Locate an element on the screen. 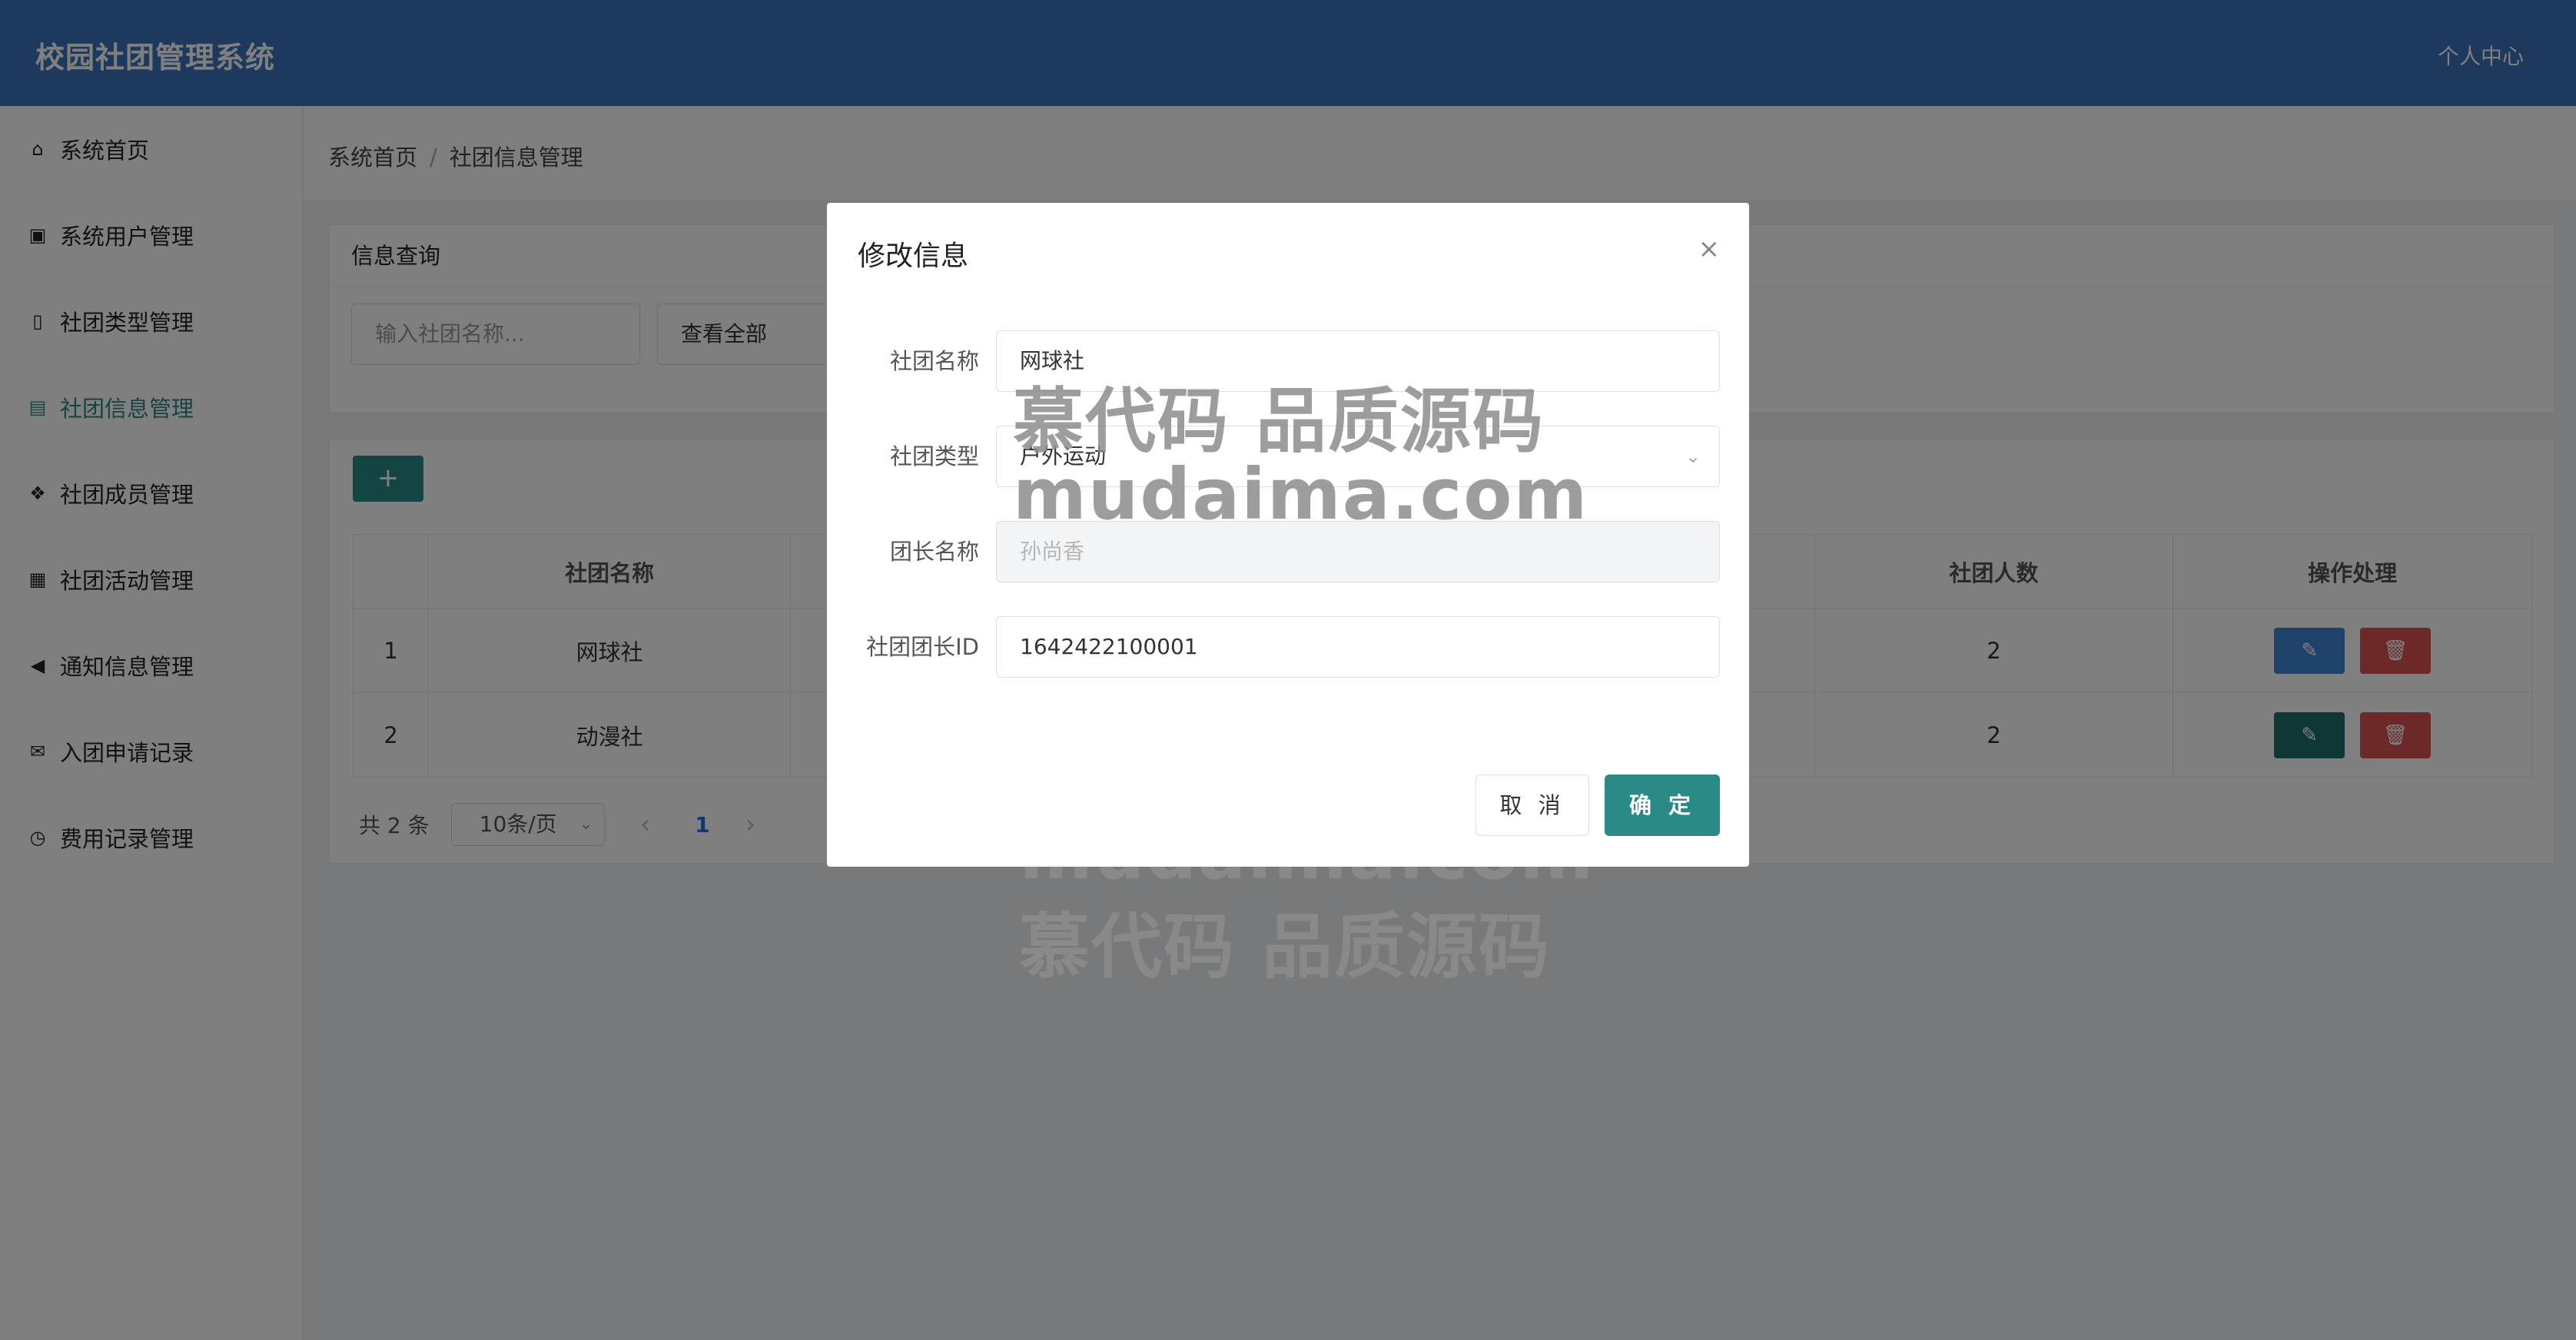 This screenshot has width=2576, height=1340. watermark-upper-en: mudaima.com is located at coordinates (1301, 494).